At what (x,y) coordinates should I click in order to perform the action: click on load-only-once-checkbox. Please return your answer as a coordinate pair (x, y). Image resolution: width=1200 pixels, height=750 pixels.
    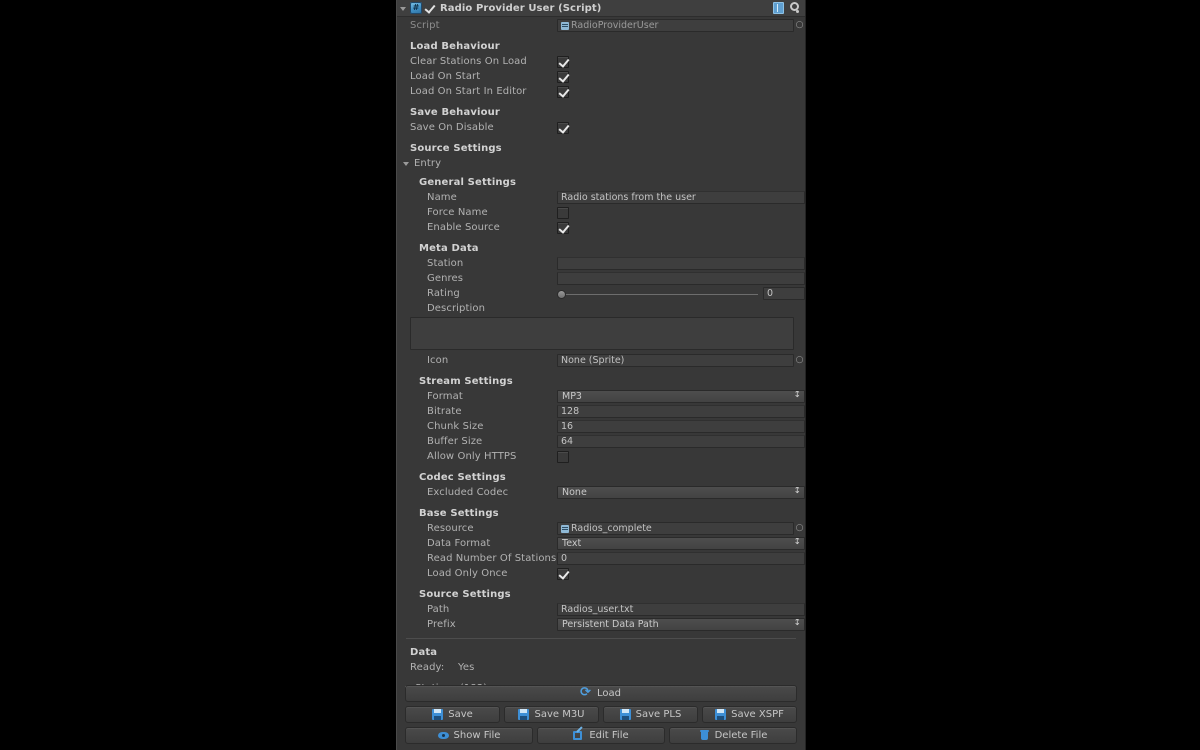
    Looking at the image, I should click on (563, 573).